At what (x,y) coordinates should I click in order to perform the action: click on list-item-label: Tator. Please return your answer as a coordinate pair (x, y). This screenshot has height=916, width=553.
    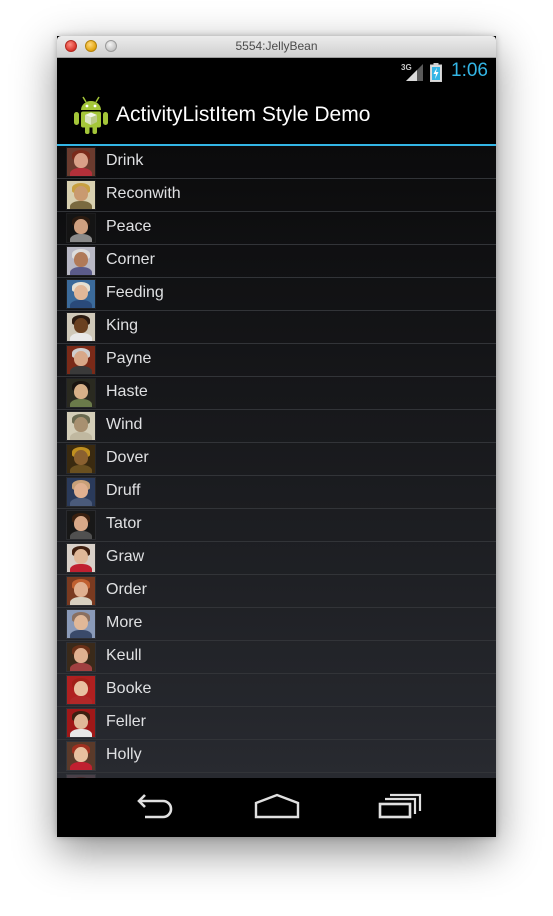
    Looking at the image, I should click on (124, 523).